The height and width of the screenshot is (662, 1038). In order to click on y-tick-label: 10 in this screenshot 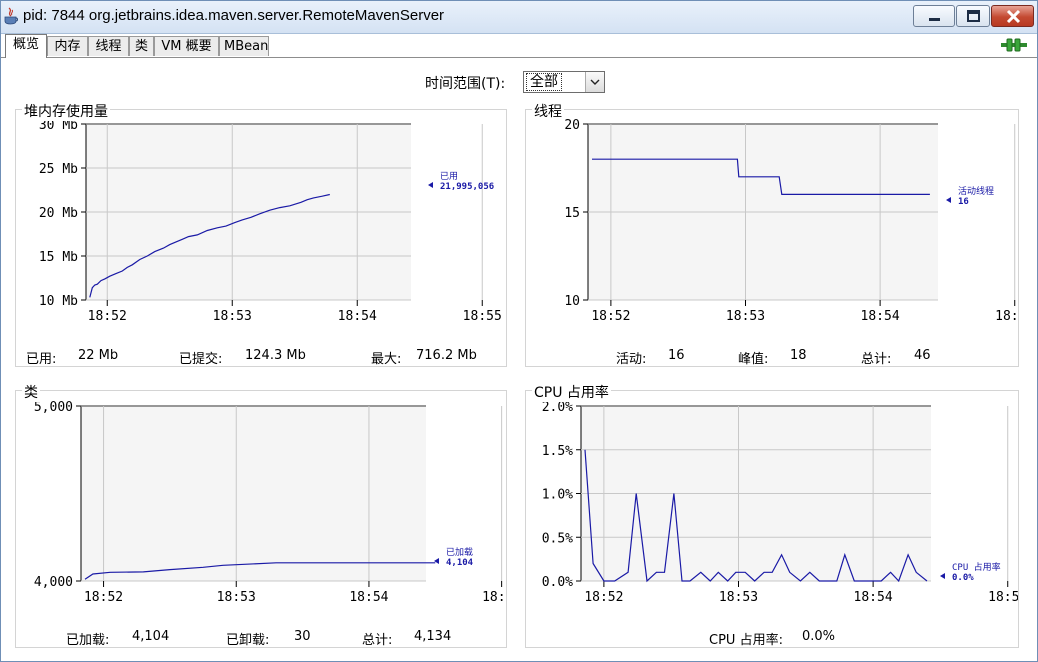, I will do `click(572, 301)`.